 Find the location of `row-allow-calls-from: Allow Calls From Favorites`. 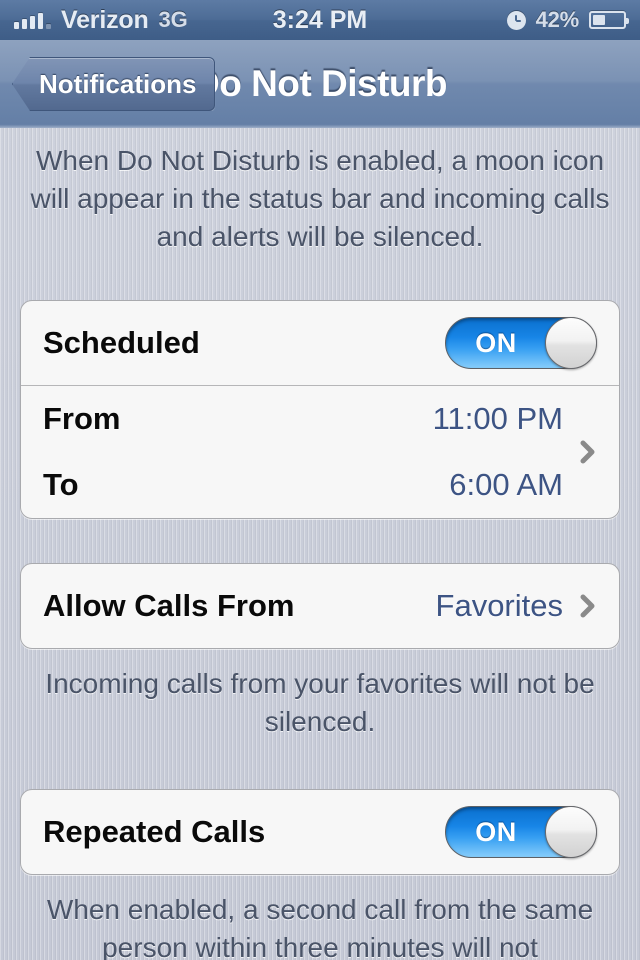

row-allow-calls-from: Allow Calls From Favorites is located at coordinates (320, 606).